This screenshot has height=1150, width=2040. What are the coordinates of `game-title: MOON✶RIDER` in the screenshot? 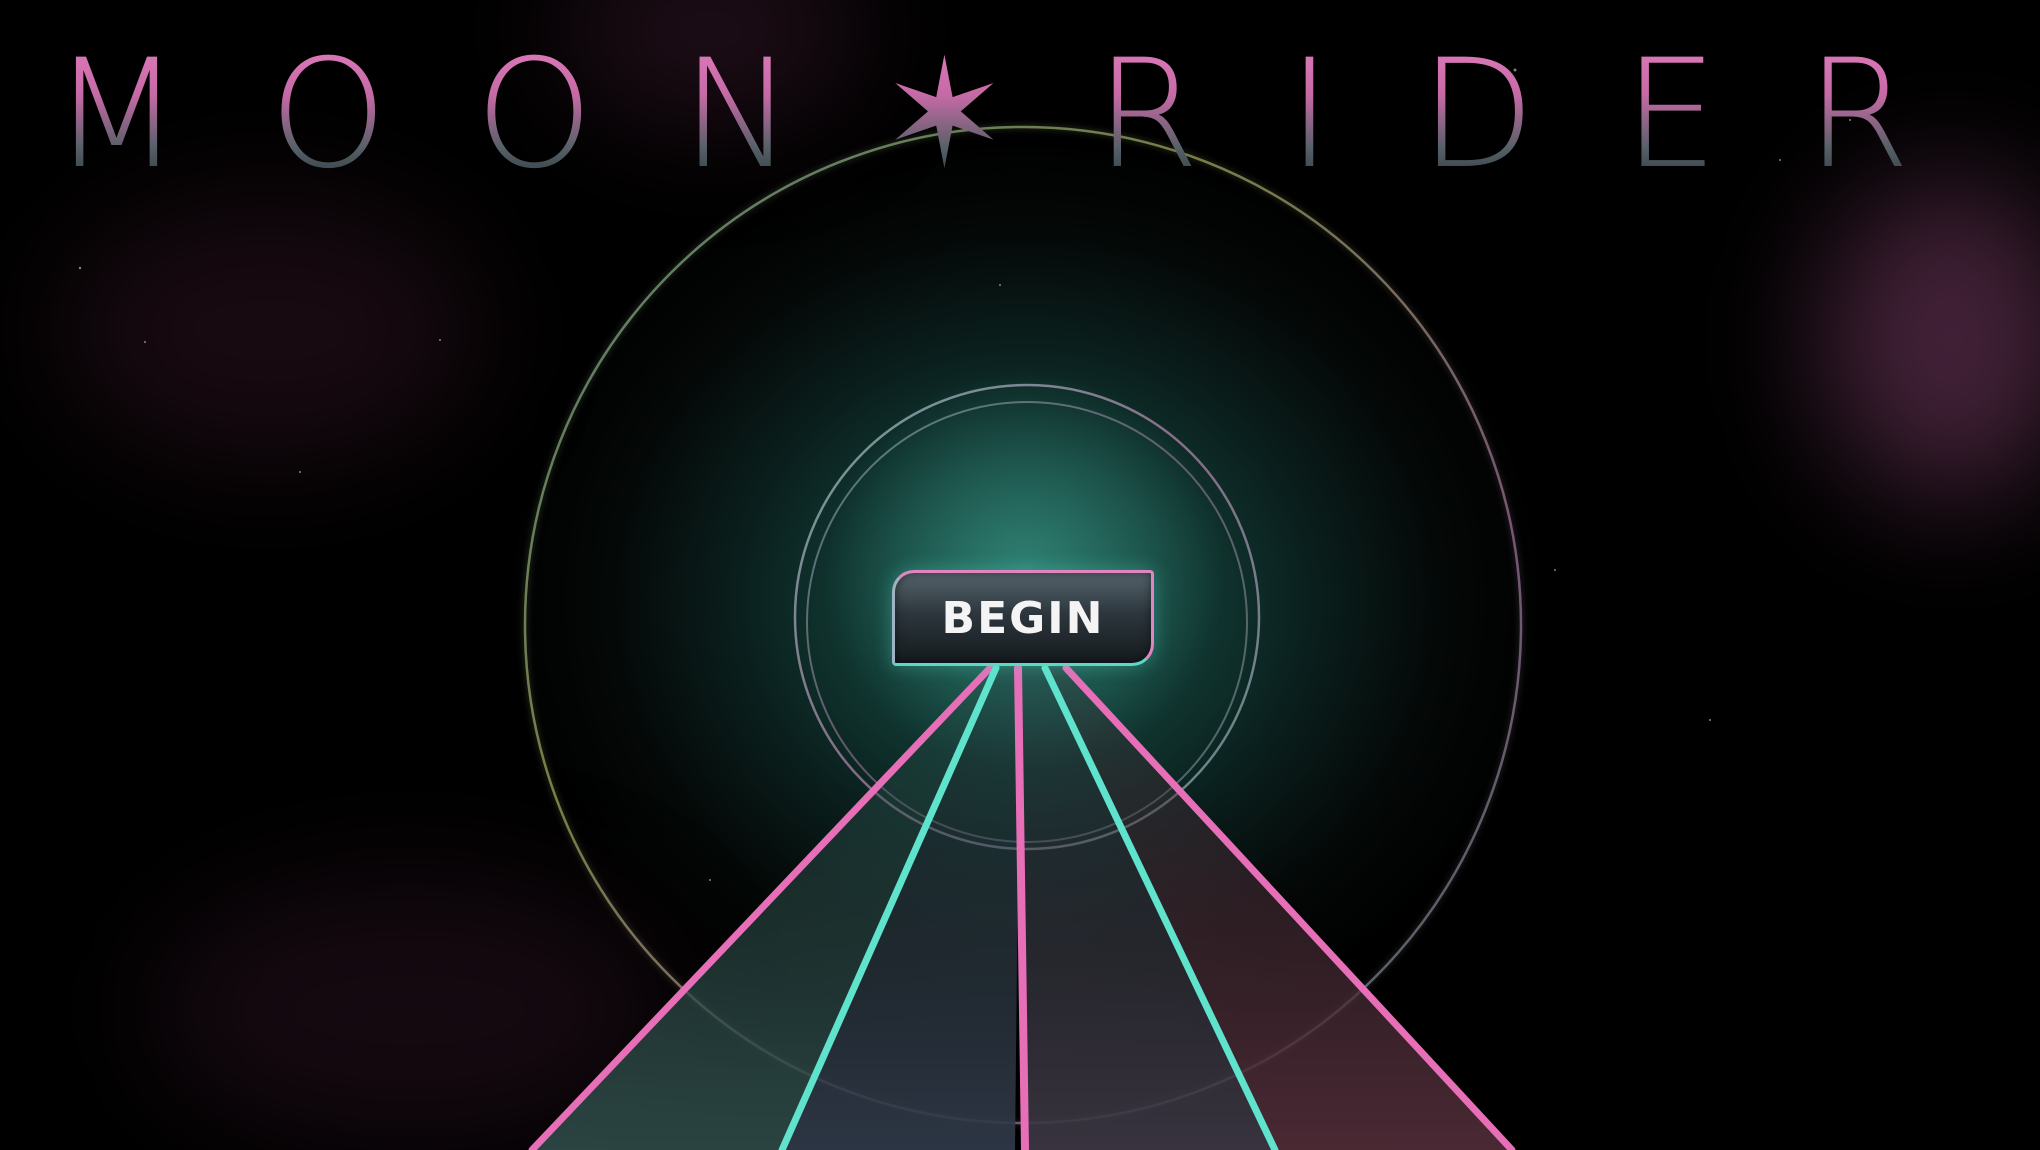 It's located at (1025, 115).